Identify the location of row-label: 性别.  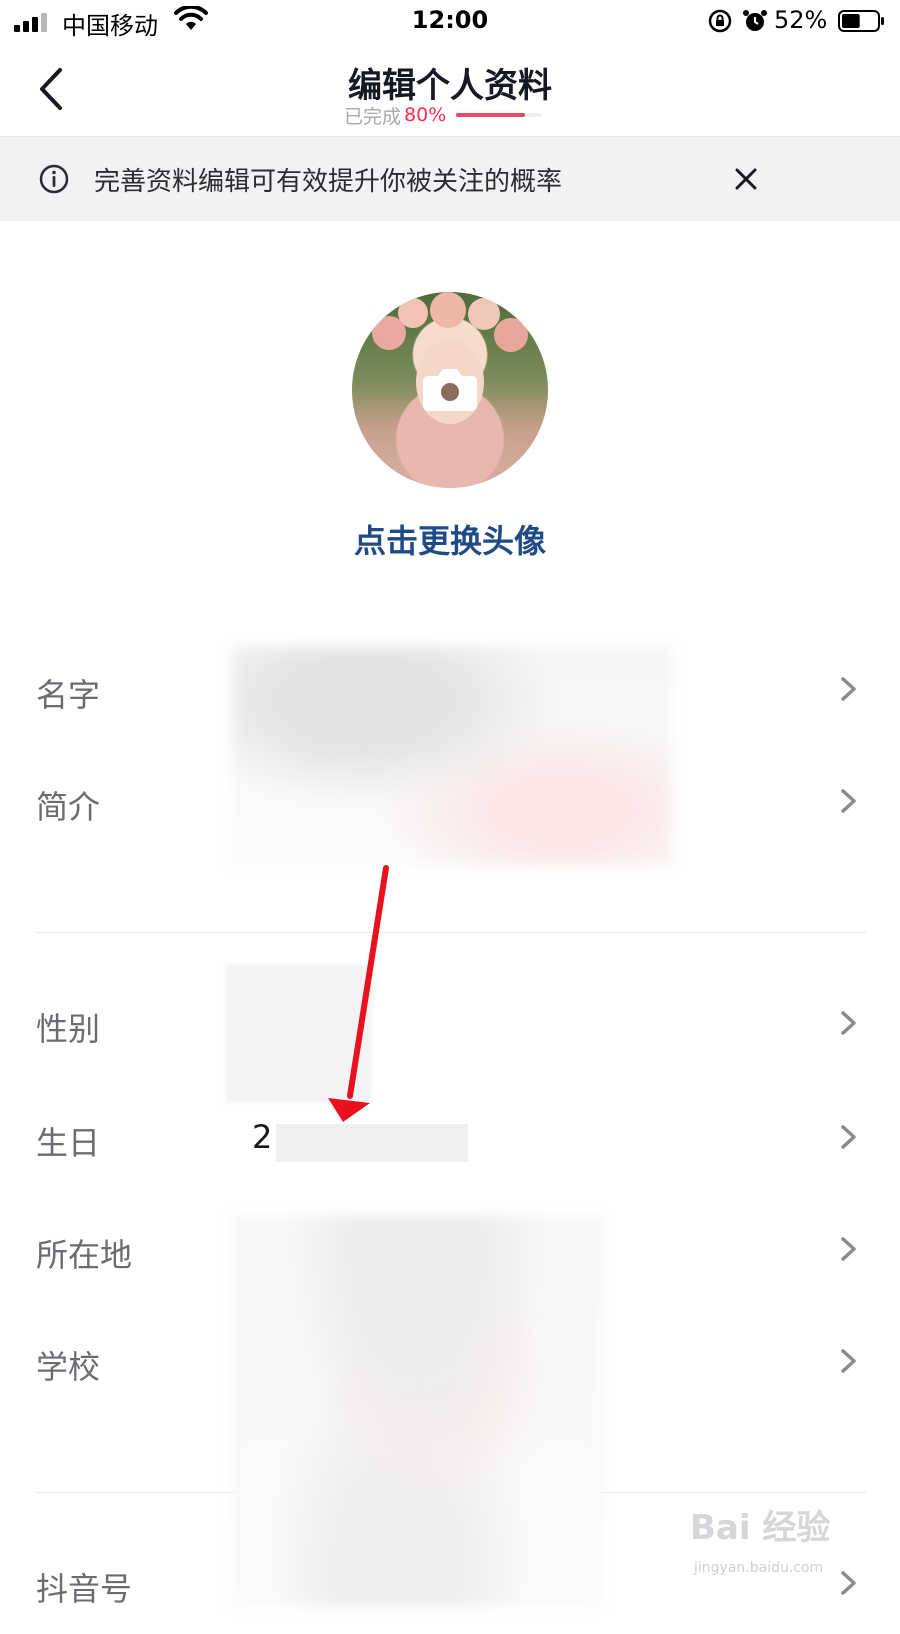
(68, 1029).